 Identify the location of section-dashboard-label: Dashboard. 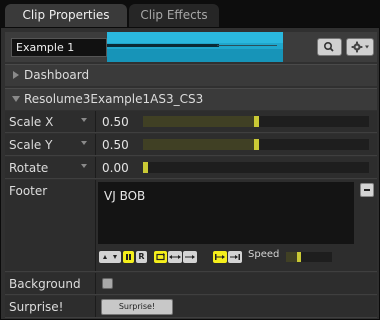
(57, 75).